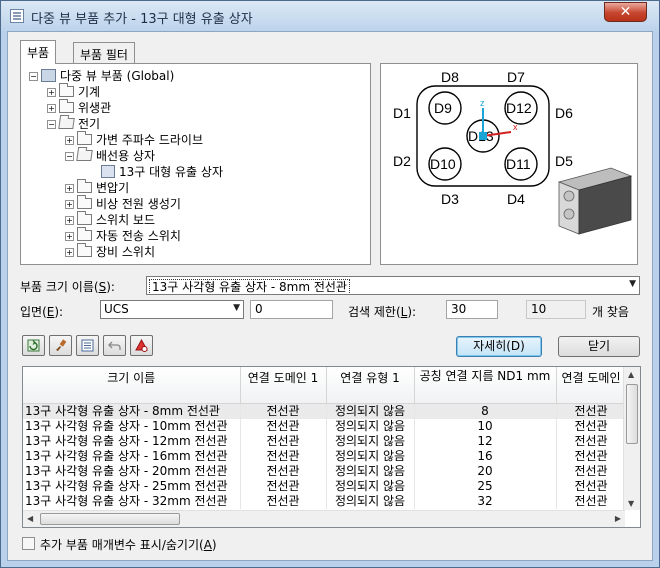  Describe the element at coordinates (564, 161) in the screenshot. I see `port-label: D5` at that location.